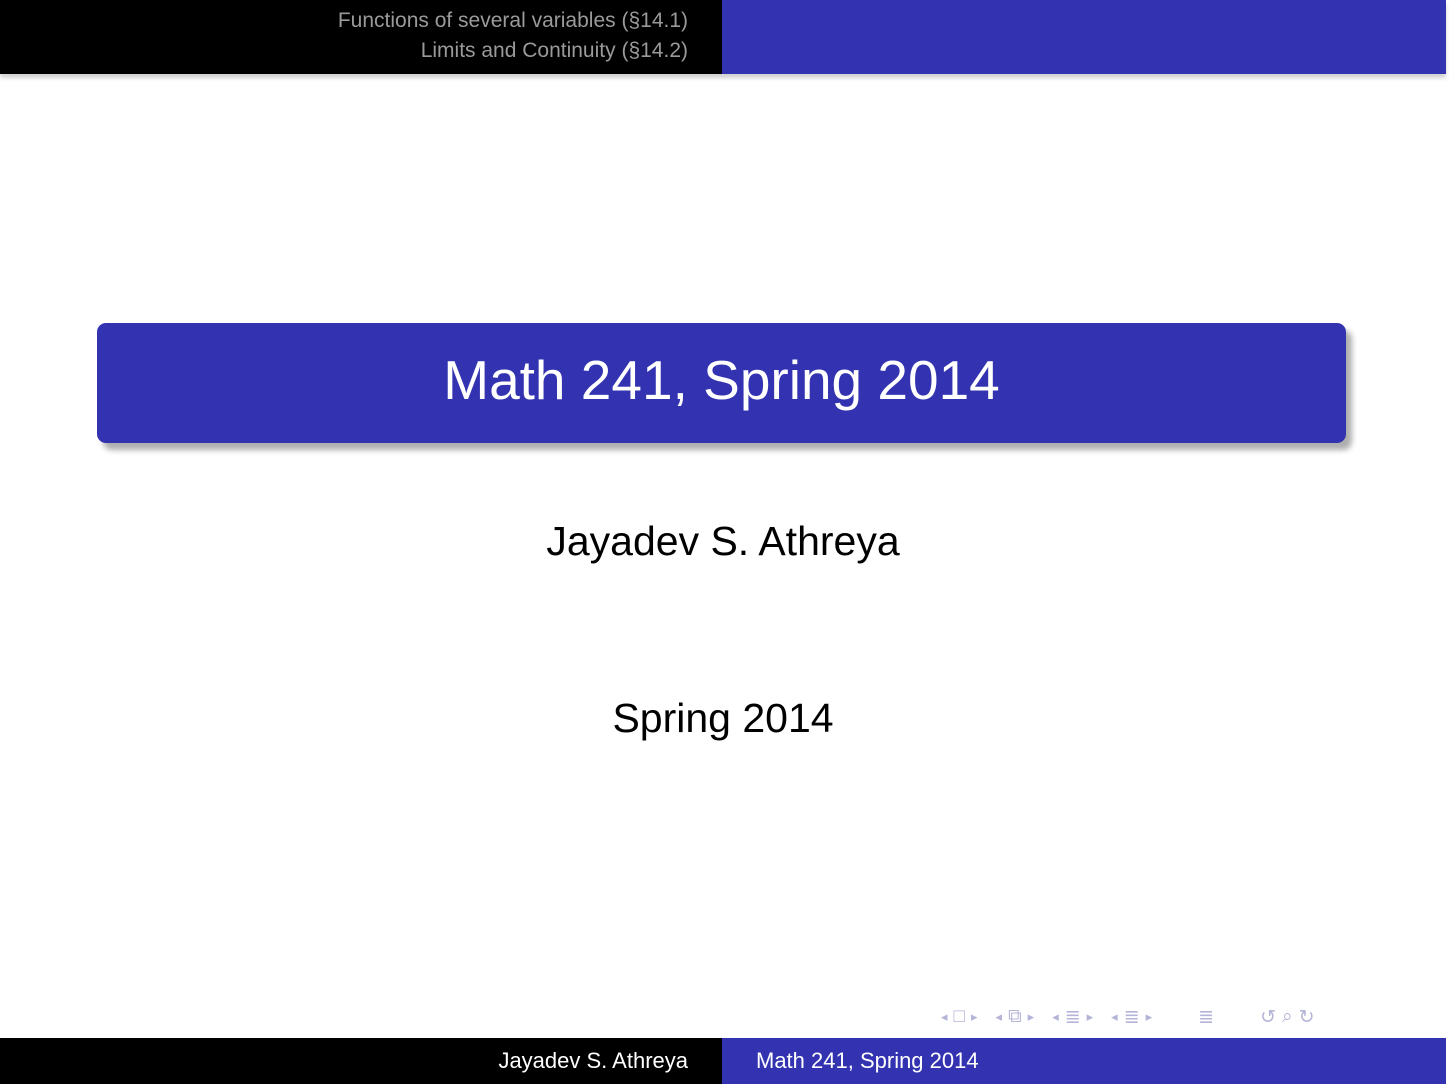 The height and width of the screenshot is (1088, 1456). I want to click on subsection-nav-group: ◂ ⧉ ▸, so click(1015, 1017).